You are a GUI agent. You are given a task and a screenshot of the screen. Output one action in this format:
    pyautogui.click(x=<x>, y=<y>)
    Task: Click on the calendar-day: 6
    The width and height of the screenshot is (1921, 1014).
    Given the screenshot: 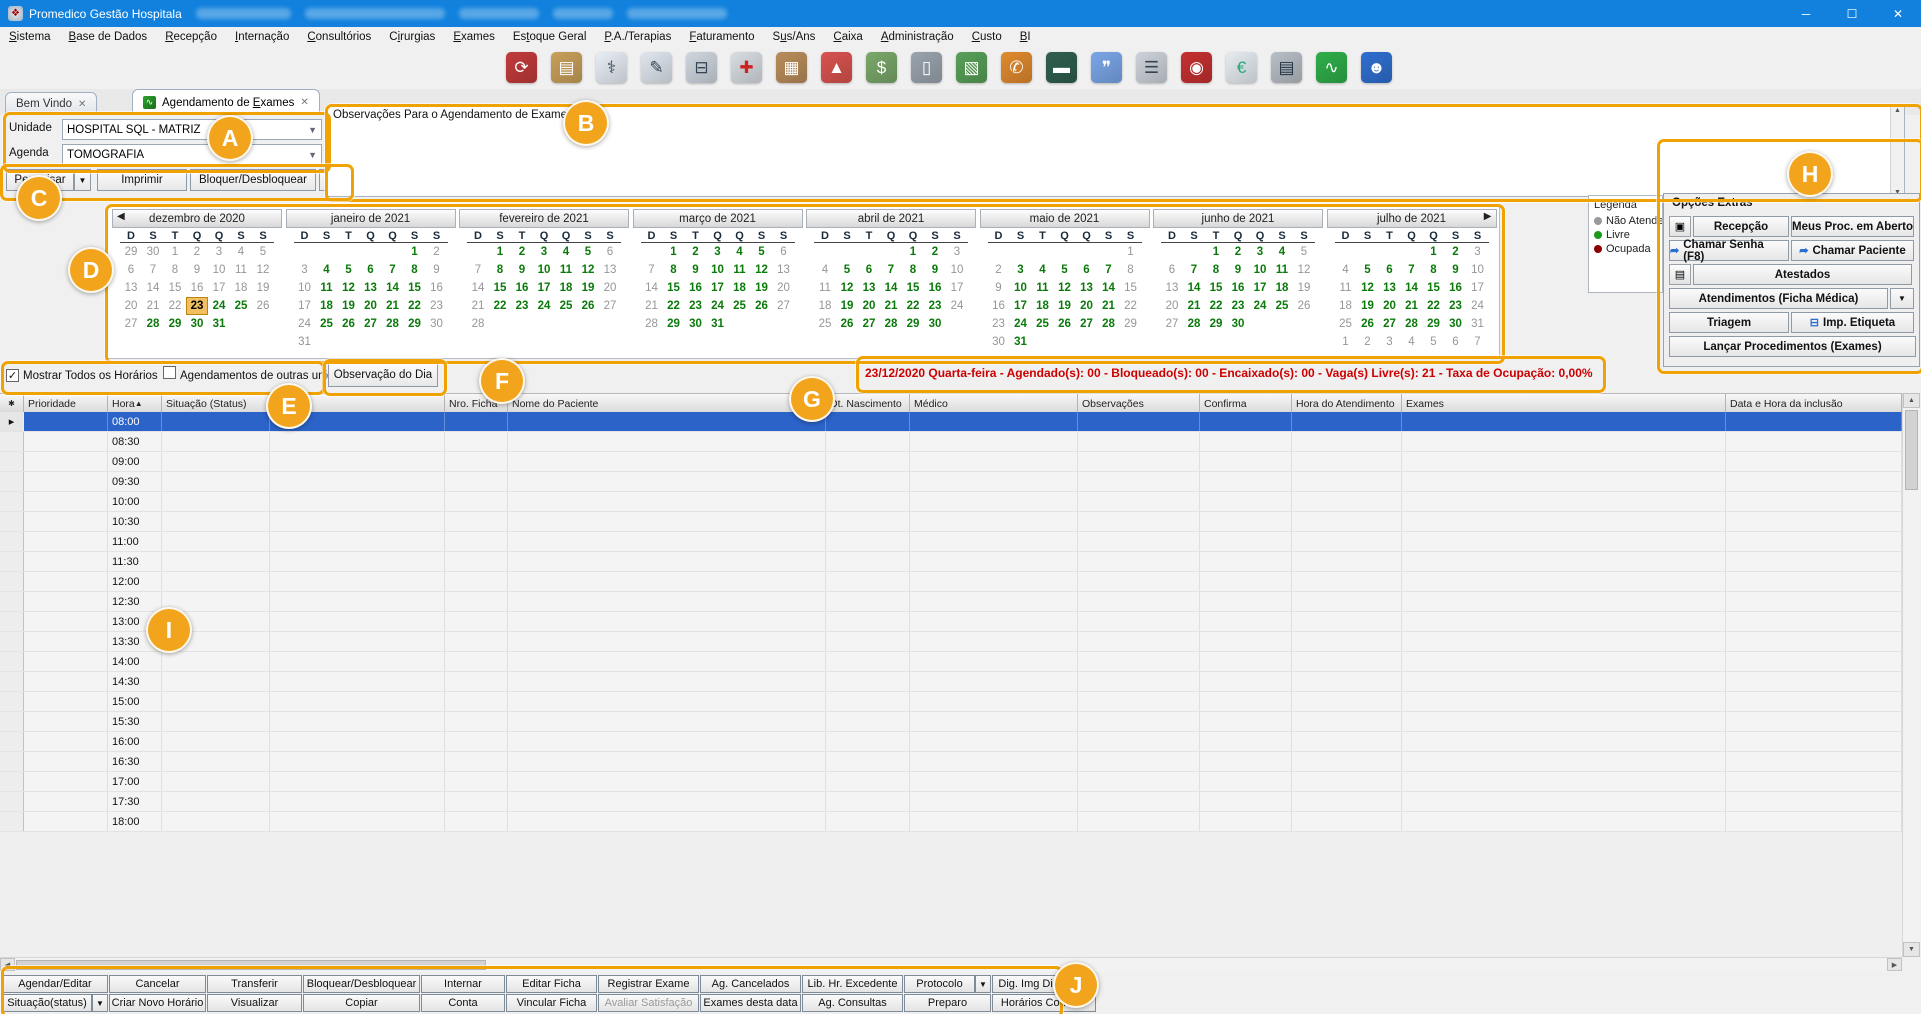 What is the action you would take?
    pyautogui.click(x=784, y=252)
    